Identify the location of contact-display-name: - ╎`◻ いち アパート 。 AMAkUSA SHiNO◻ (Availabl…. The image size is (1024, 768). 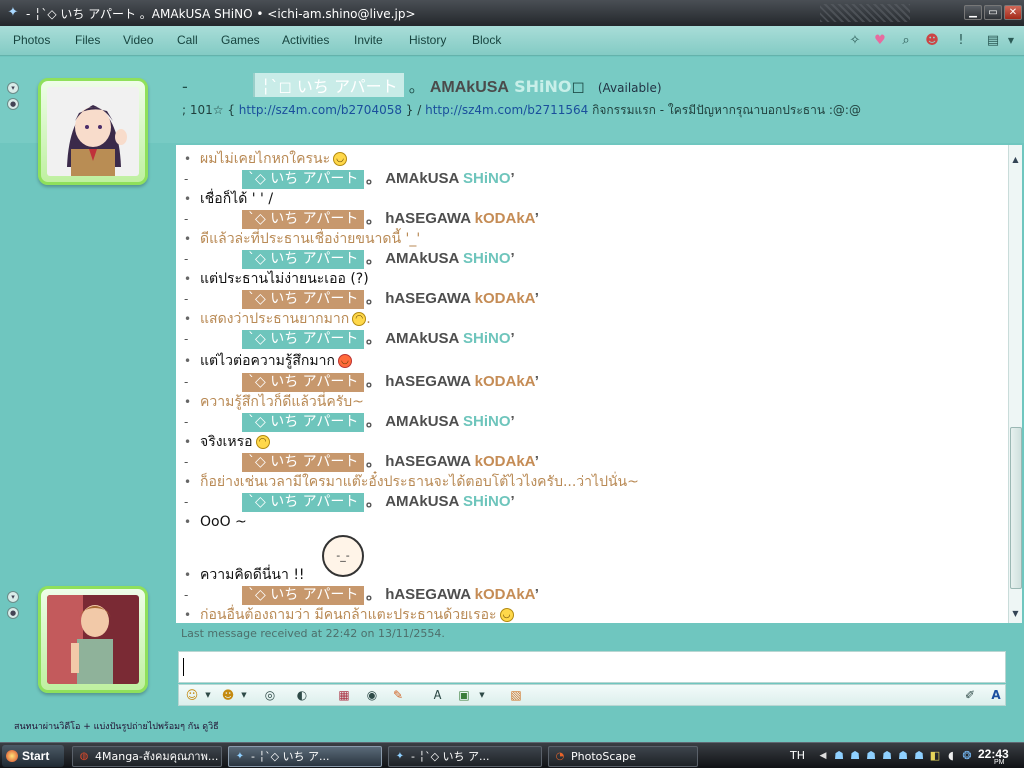
(422, 85).